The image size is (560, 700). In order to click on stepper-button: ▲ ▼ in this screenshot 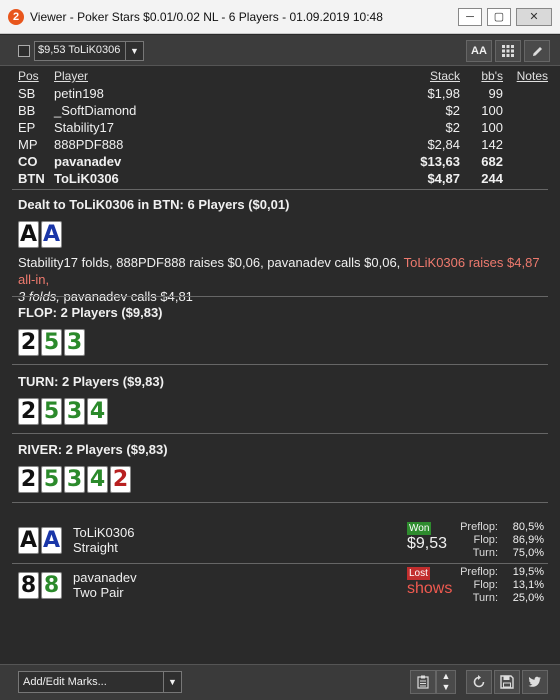, I will do `click(446, 682)`.